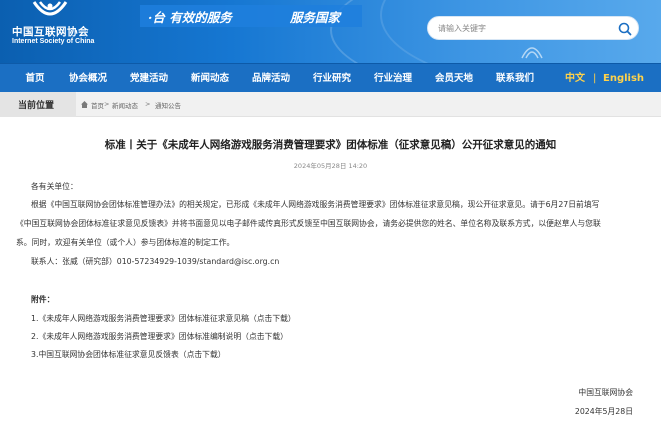  I want to click on slogan-right: 服务国家, so click(315, 17).